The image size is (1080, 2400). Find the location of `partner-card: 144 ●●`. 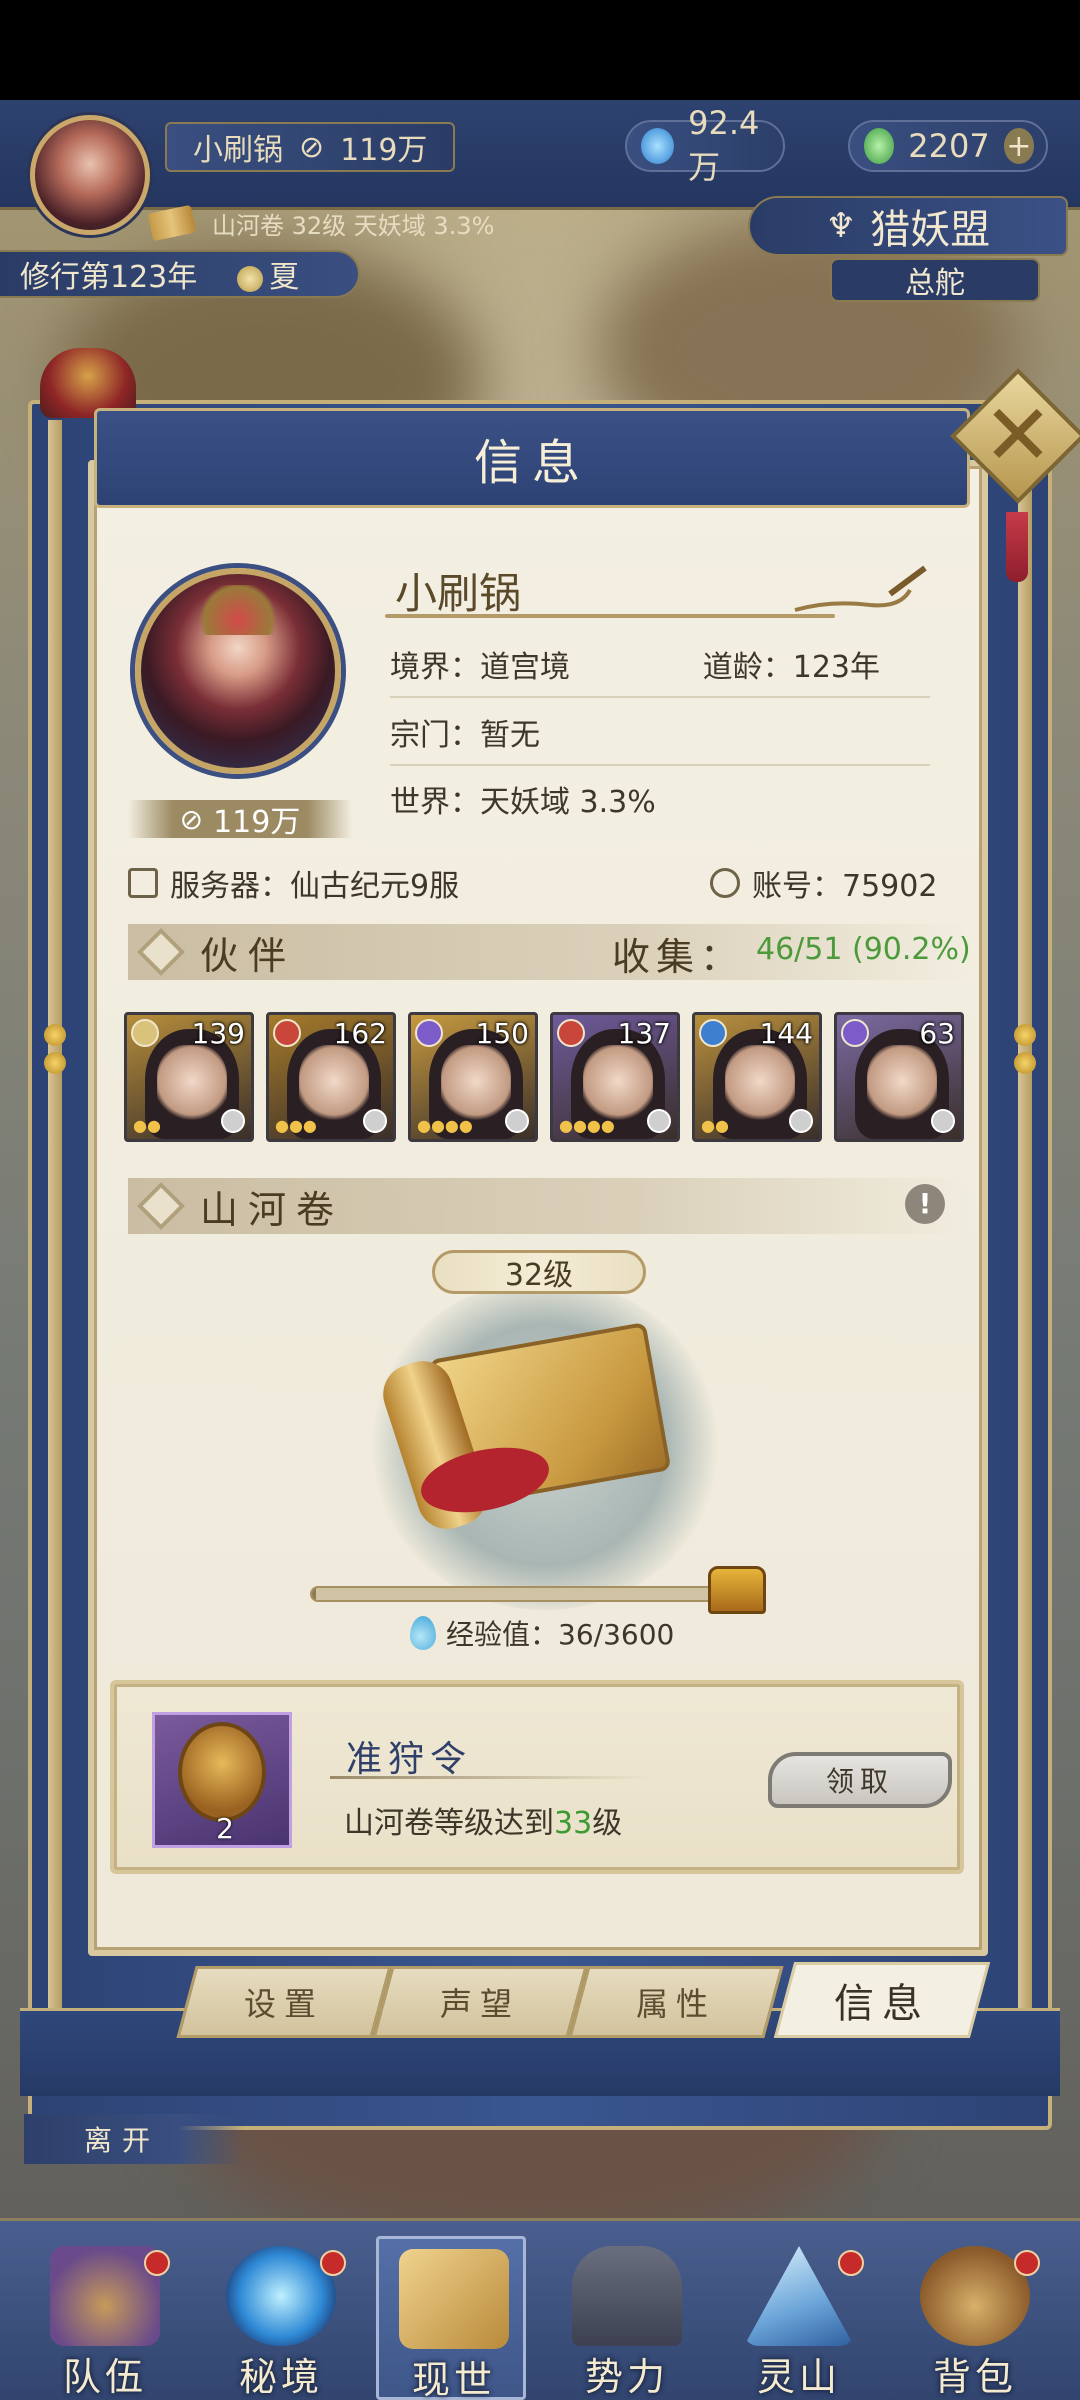

partner-card: 144 ●● is located at coordinates (757, 1077).